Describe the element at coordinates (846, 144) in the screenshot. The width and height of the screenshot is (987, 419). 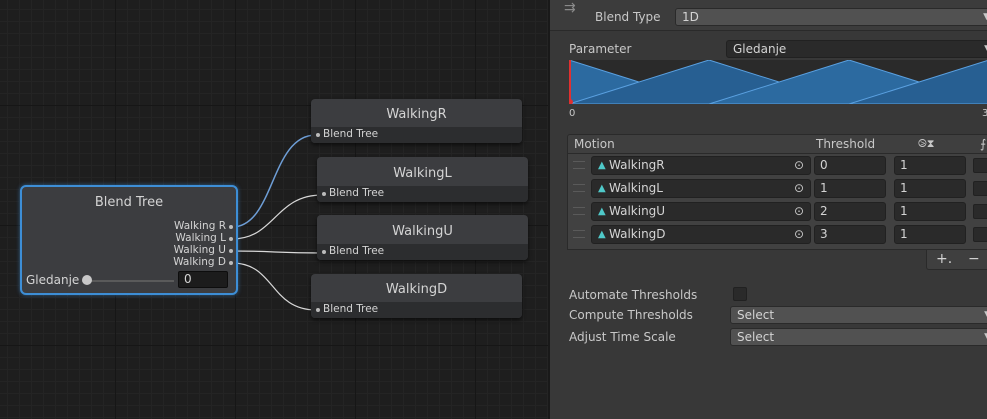
I see `threshold-column-header: Threshold` at that location.